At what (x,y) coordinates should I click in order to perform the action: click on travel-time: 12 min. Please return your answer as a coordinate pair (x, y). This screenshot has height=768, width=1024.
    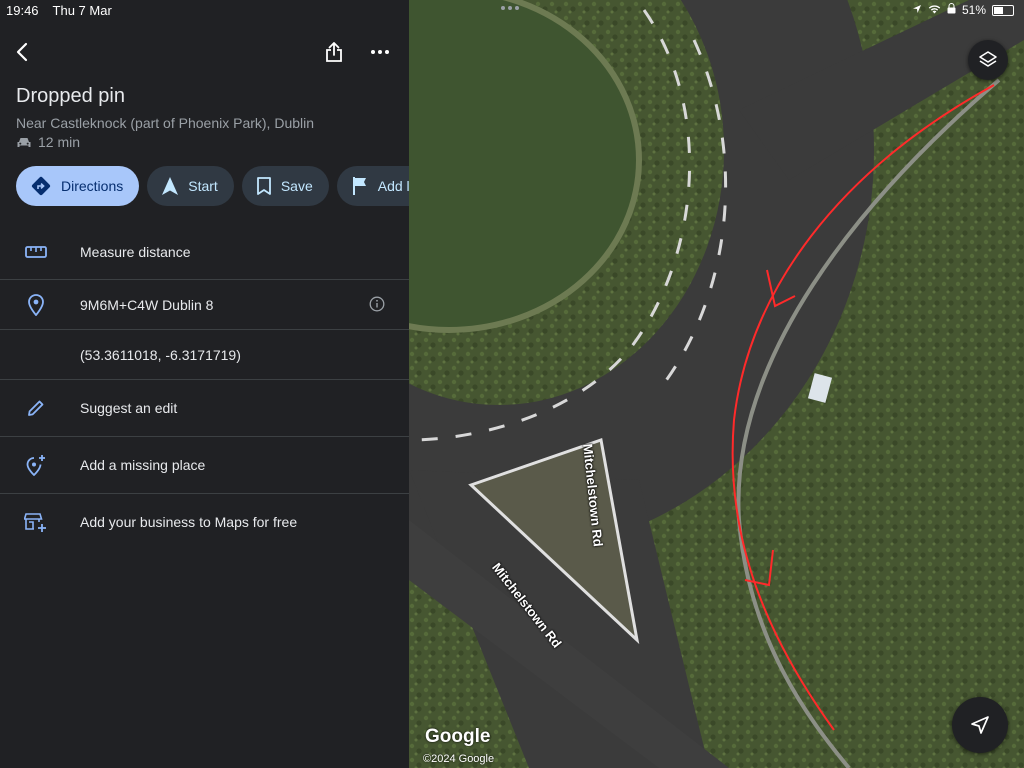
    Looking at the image, I should click on (48, 142).